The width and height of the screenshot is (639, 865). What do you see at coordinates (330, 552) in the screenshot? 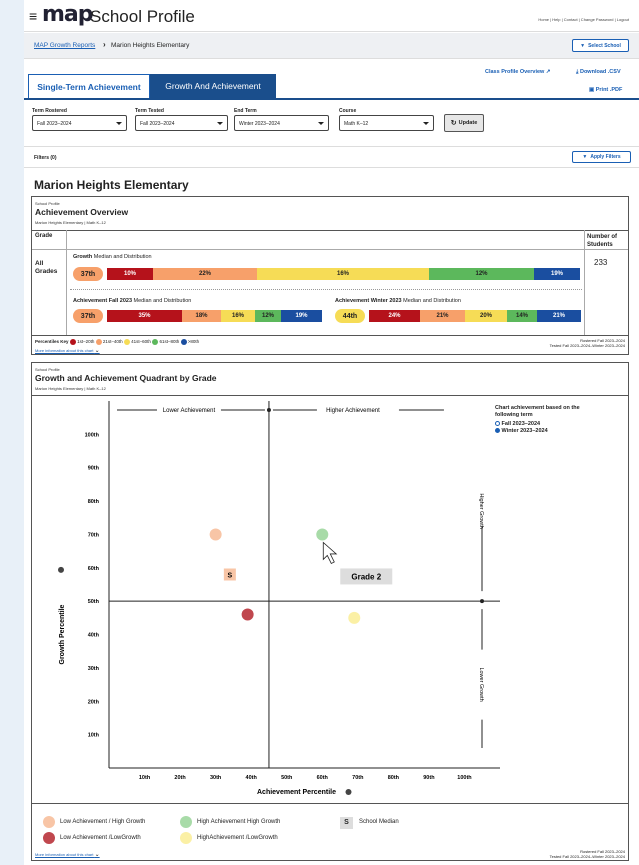
I see `cursor-icon` at bounding box center [330, 552].